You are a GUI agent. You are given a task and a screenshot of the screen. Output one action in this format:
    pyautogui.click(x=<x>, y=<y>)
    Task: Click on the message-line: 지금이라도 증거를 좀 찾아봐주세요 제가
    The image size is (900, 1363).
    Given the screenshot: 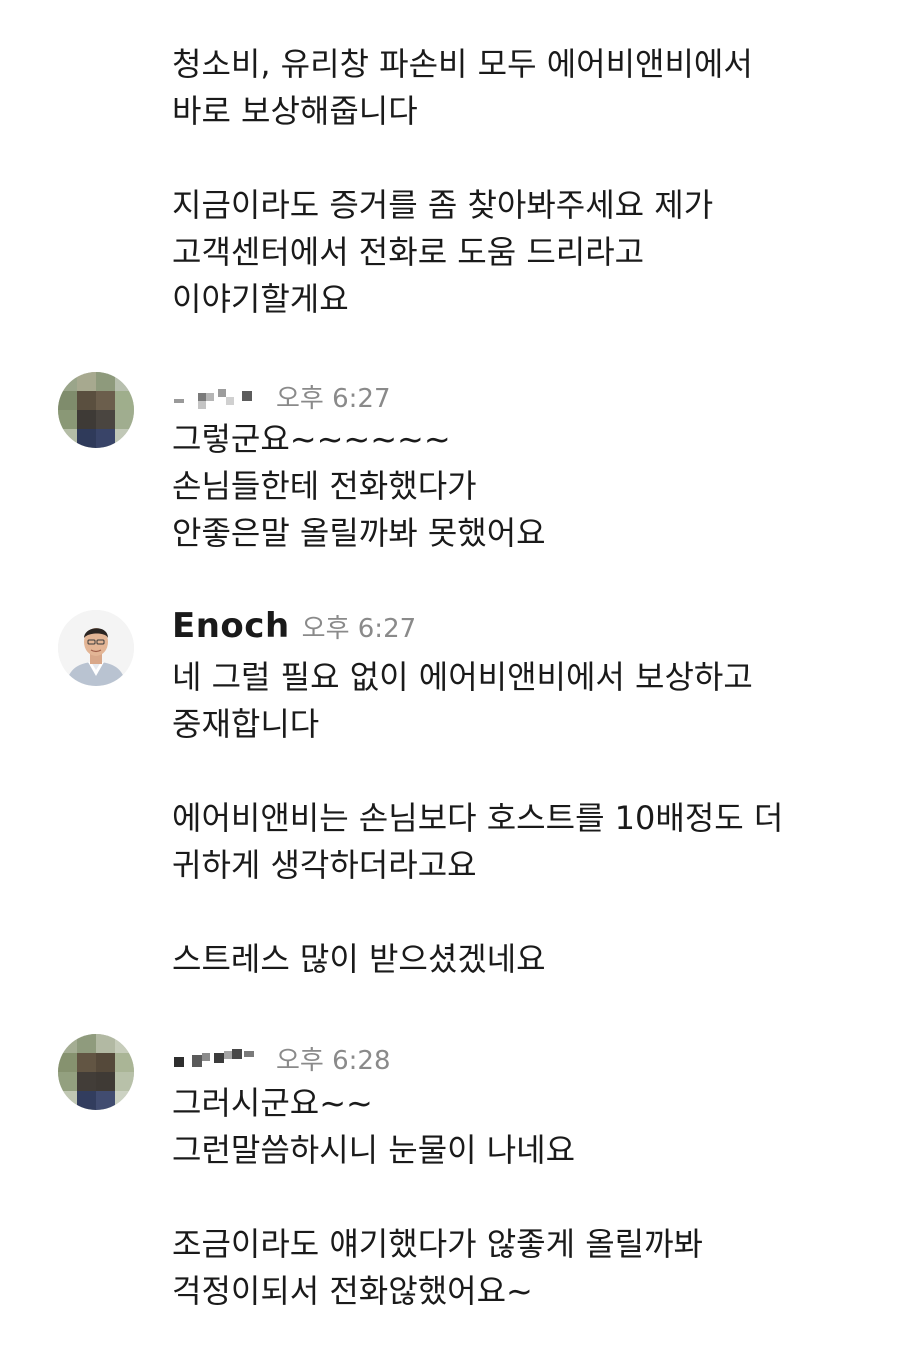 What is the action you would take?
    pyautogui.click(x=443, y=205)
    